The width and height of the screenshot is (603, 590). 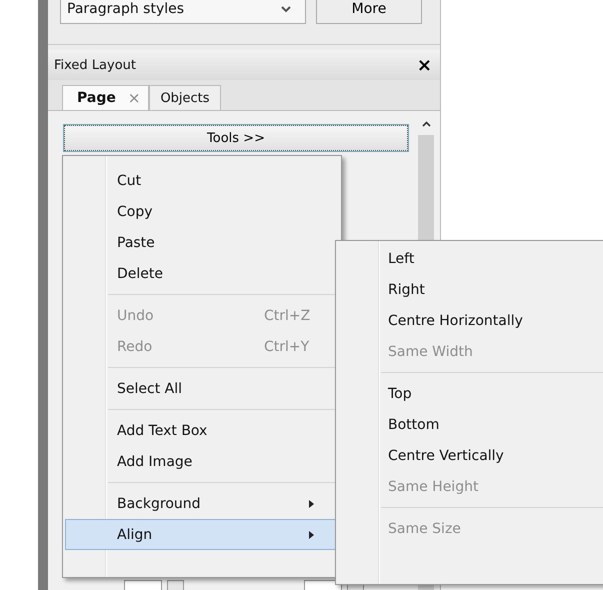 I want to click on paragraph-styles-dropdown: Paragraph styles, so click(x=183, y=12).